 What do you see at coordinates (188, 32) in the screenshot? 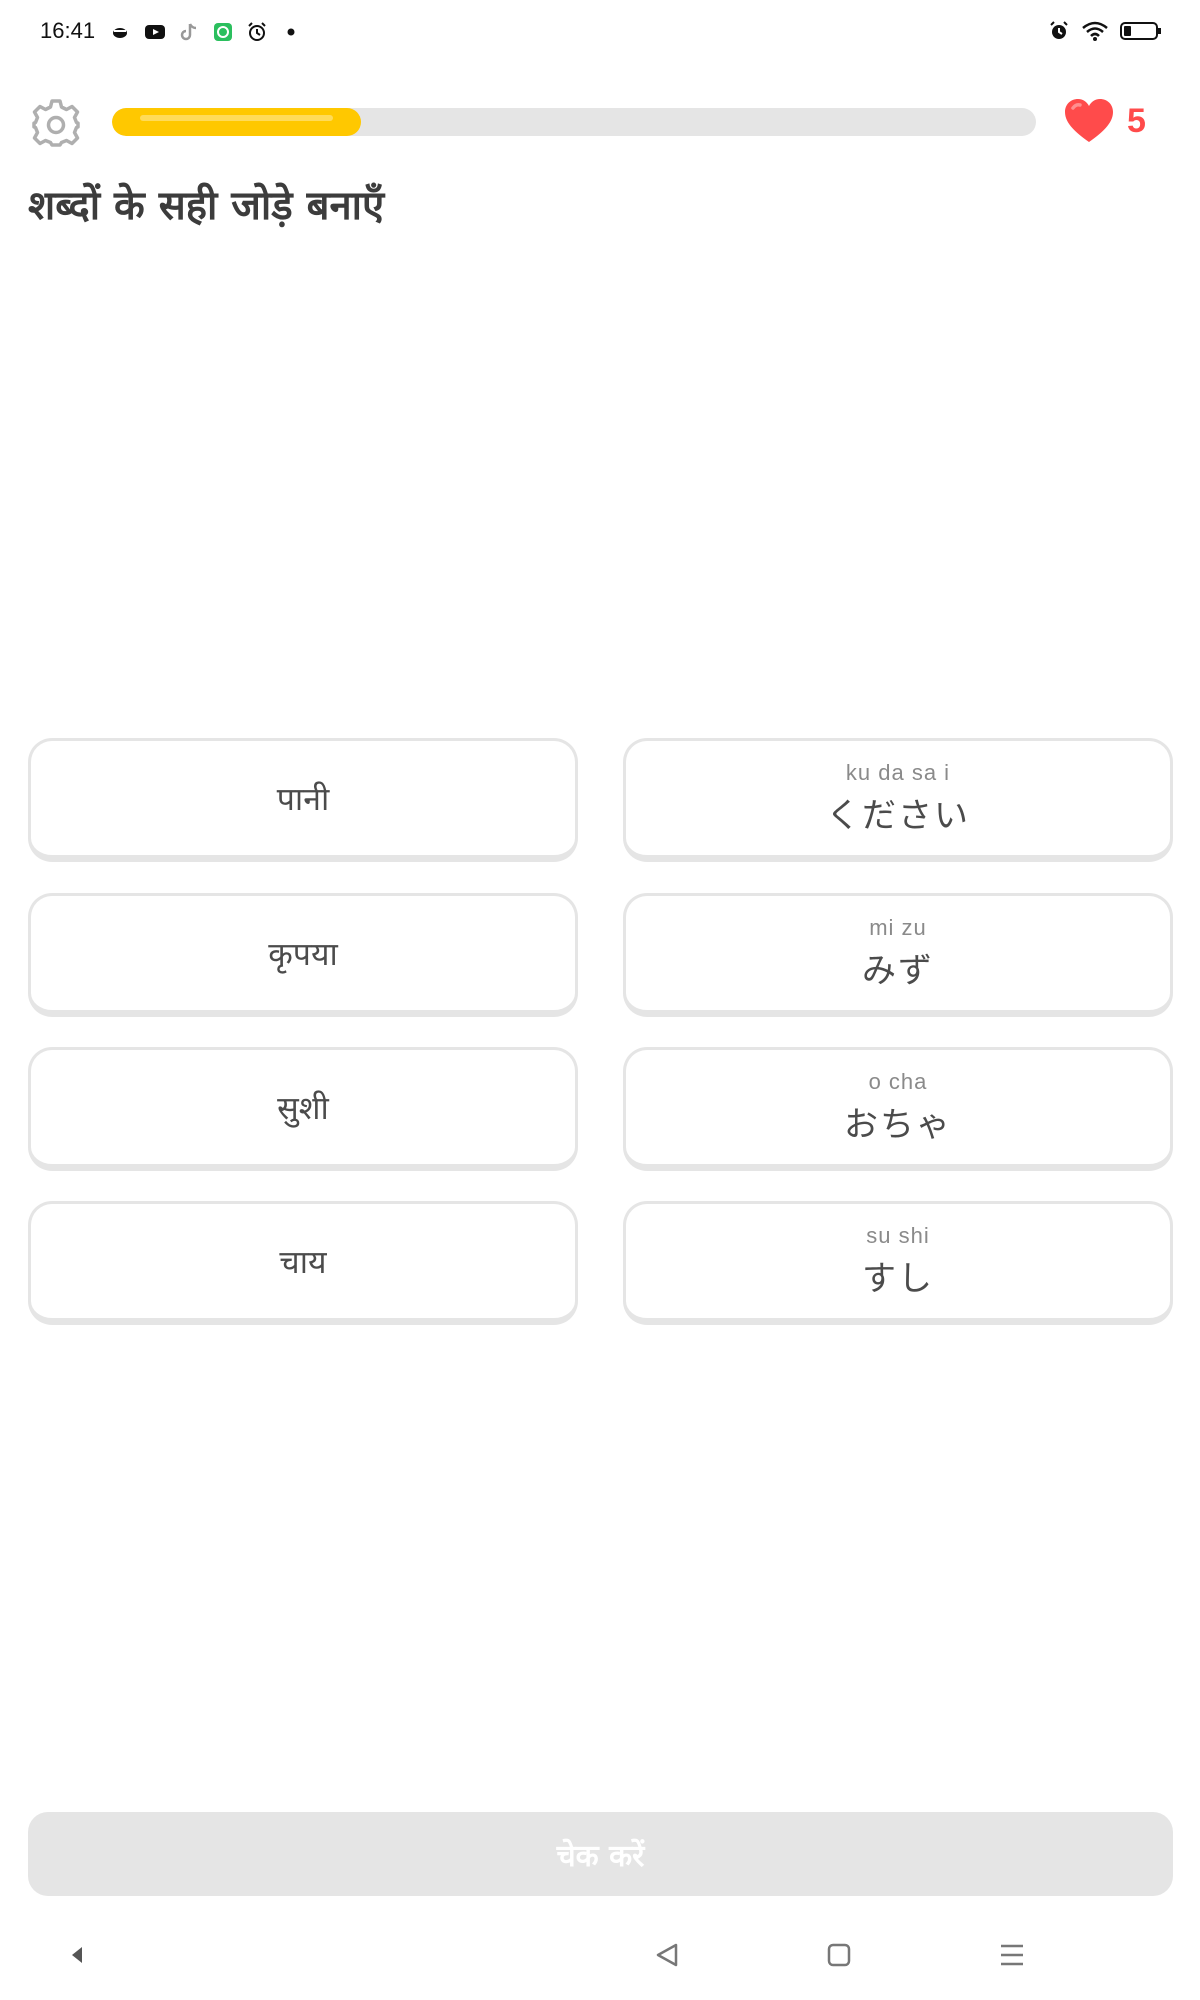
I see `tiktok-icon` at bounding box center [188, 32].